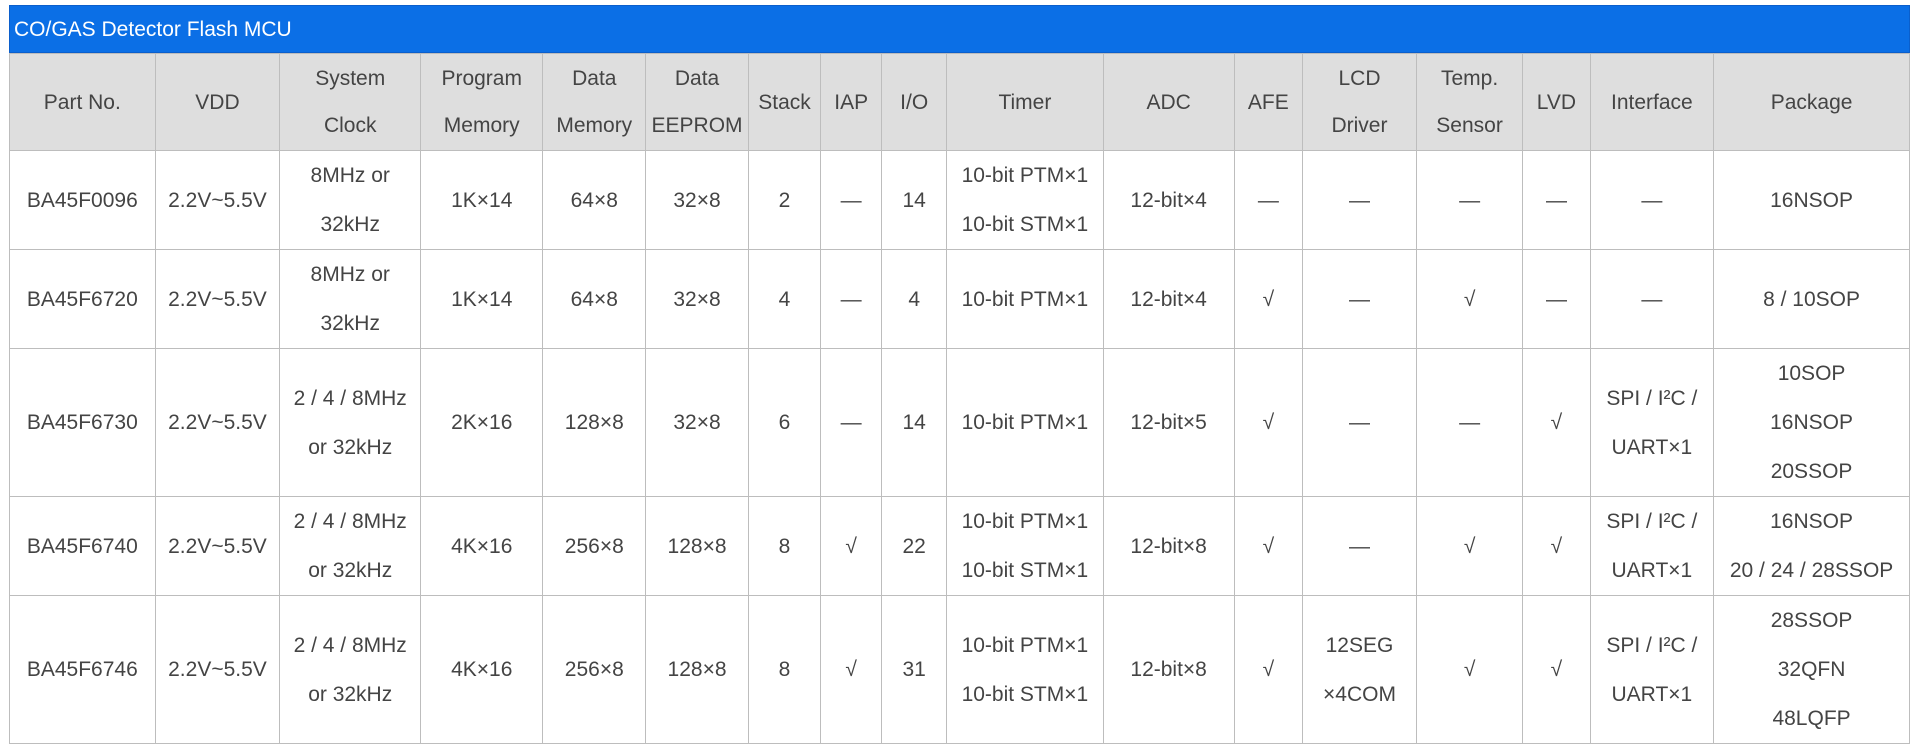 This screenshot has height=749, width=1919. I want to click on header-label: Driver, so click(1359, 125).